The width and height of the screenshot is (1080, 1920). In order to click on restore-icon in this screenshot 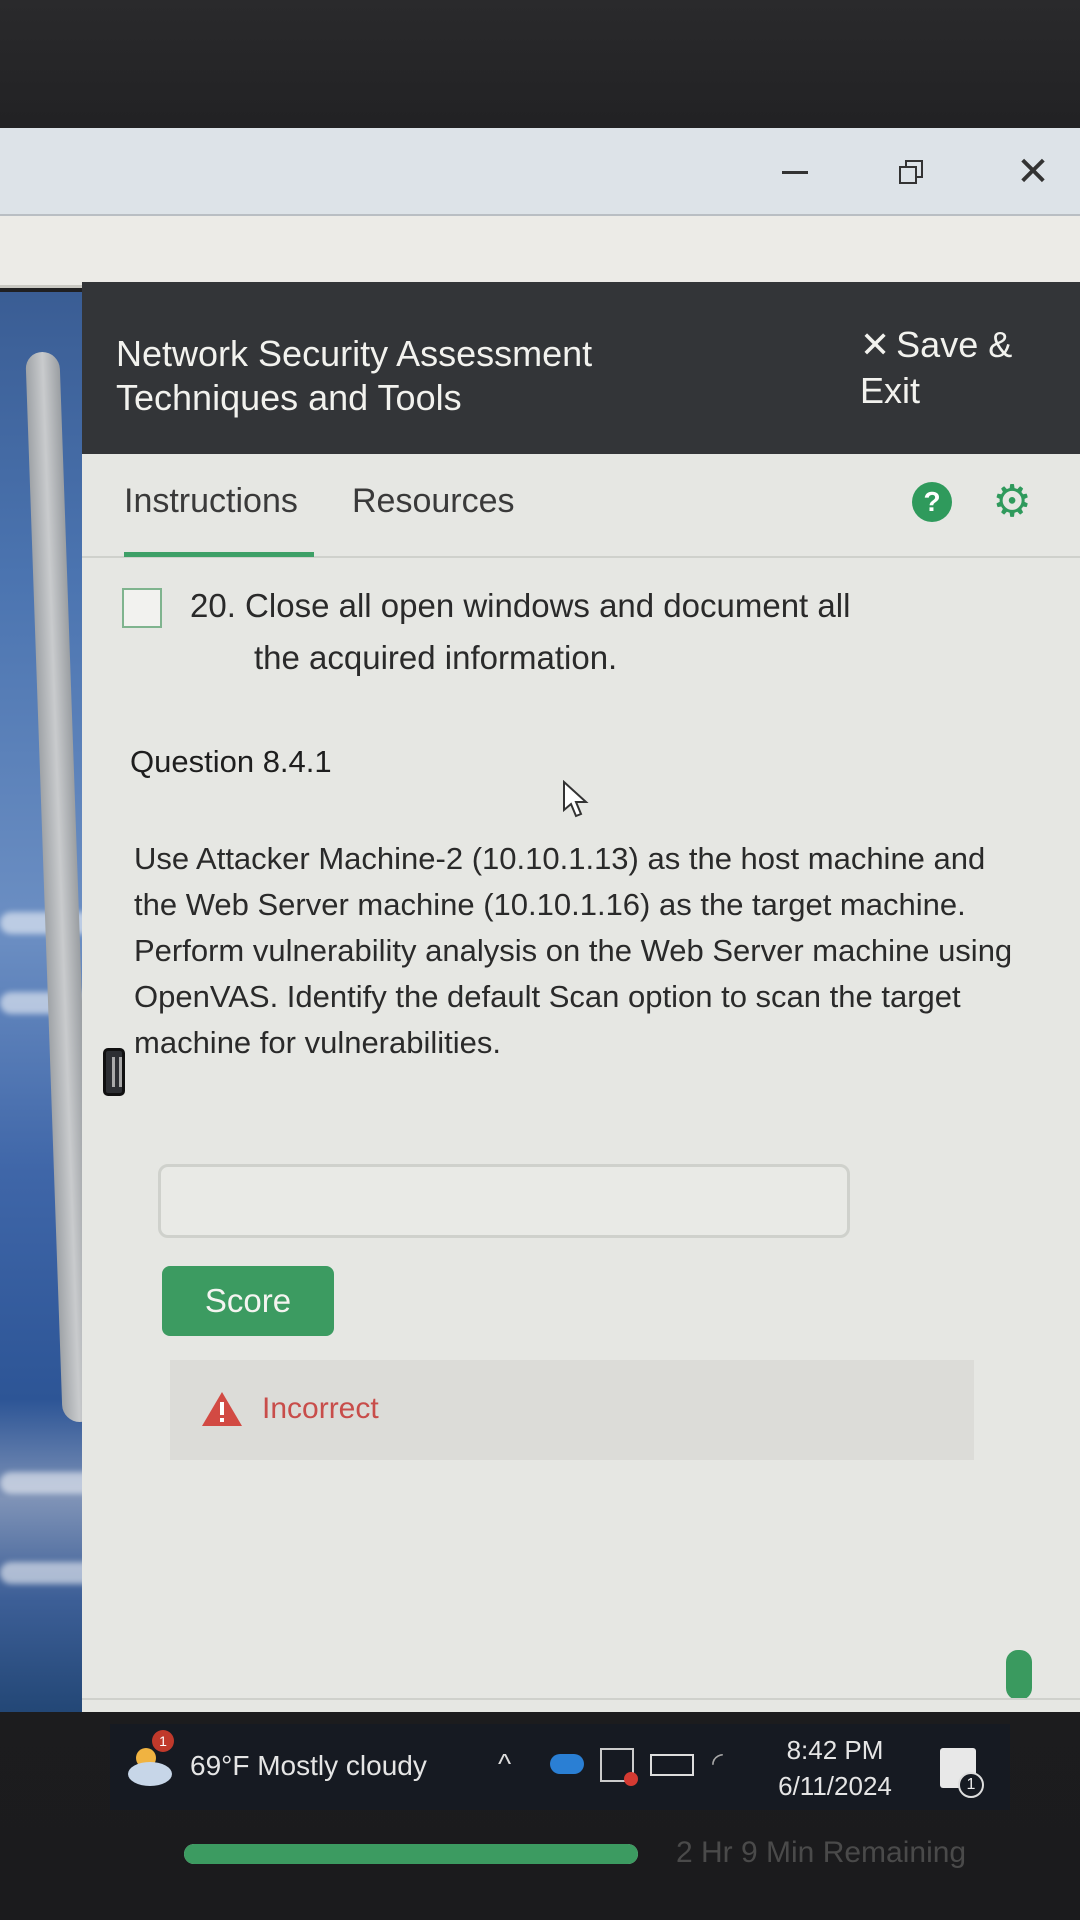, I will do `click(911, 172)`.